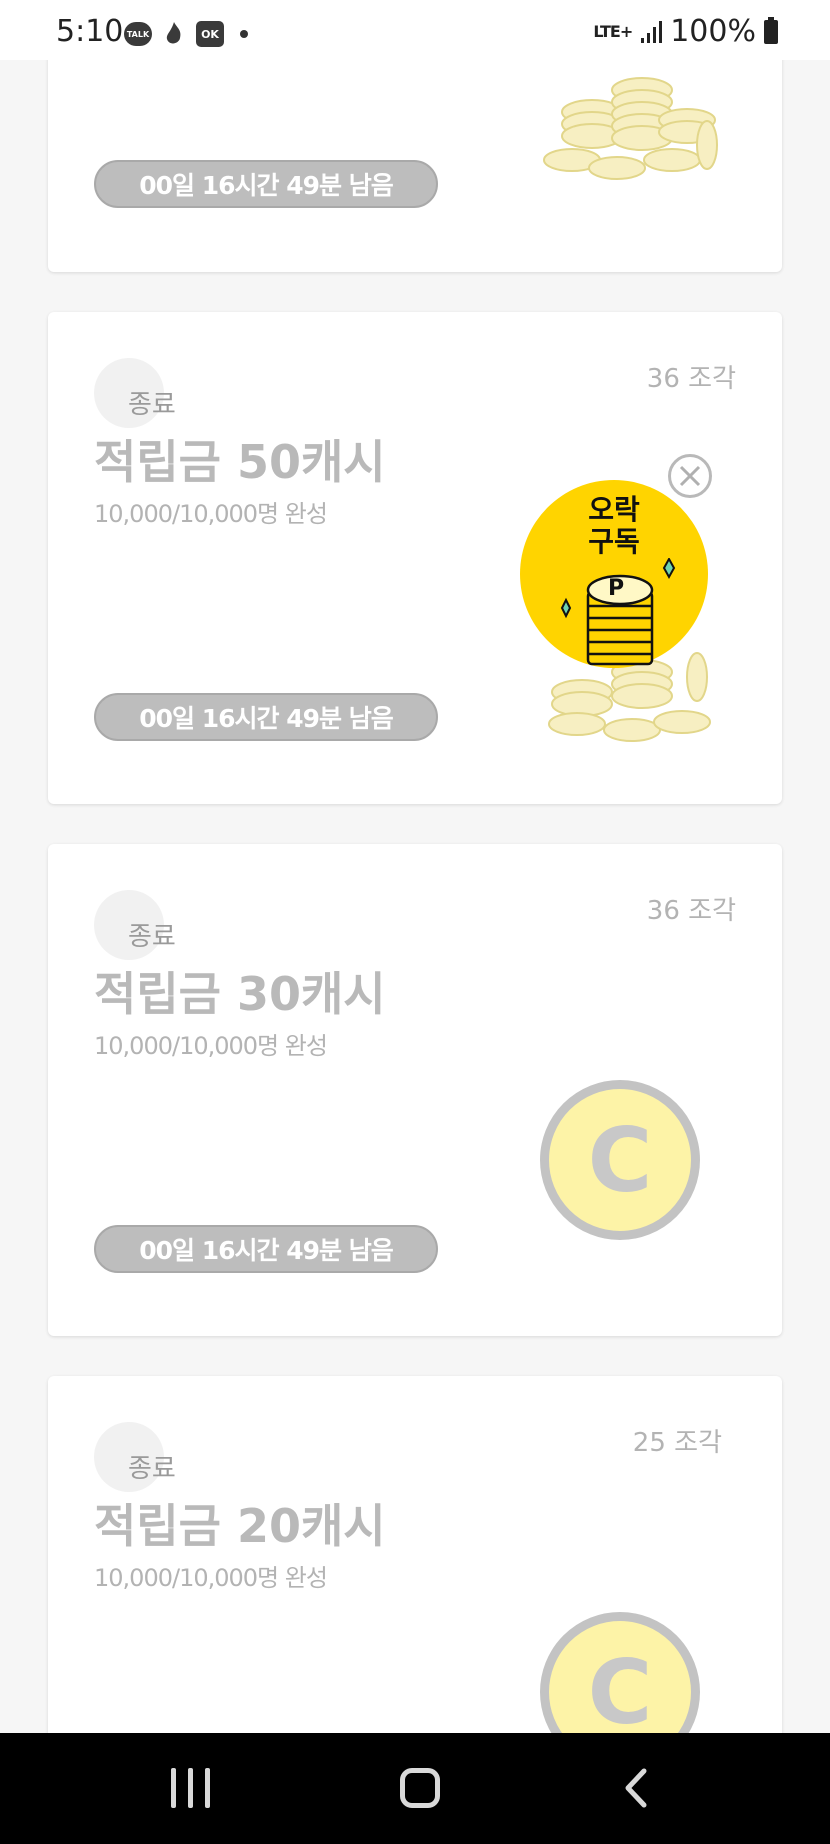 This screenshot has width=830, height=1844. I want to click on recent-apps-button, so click(190, 1788).